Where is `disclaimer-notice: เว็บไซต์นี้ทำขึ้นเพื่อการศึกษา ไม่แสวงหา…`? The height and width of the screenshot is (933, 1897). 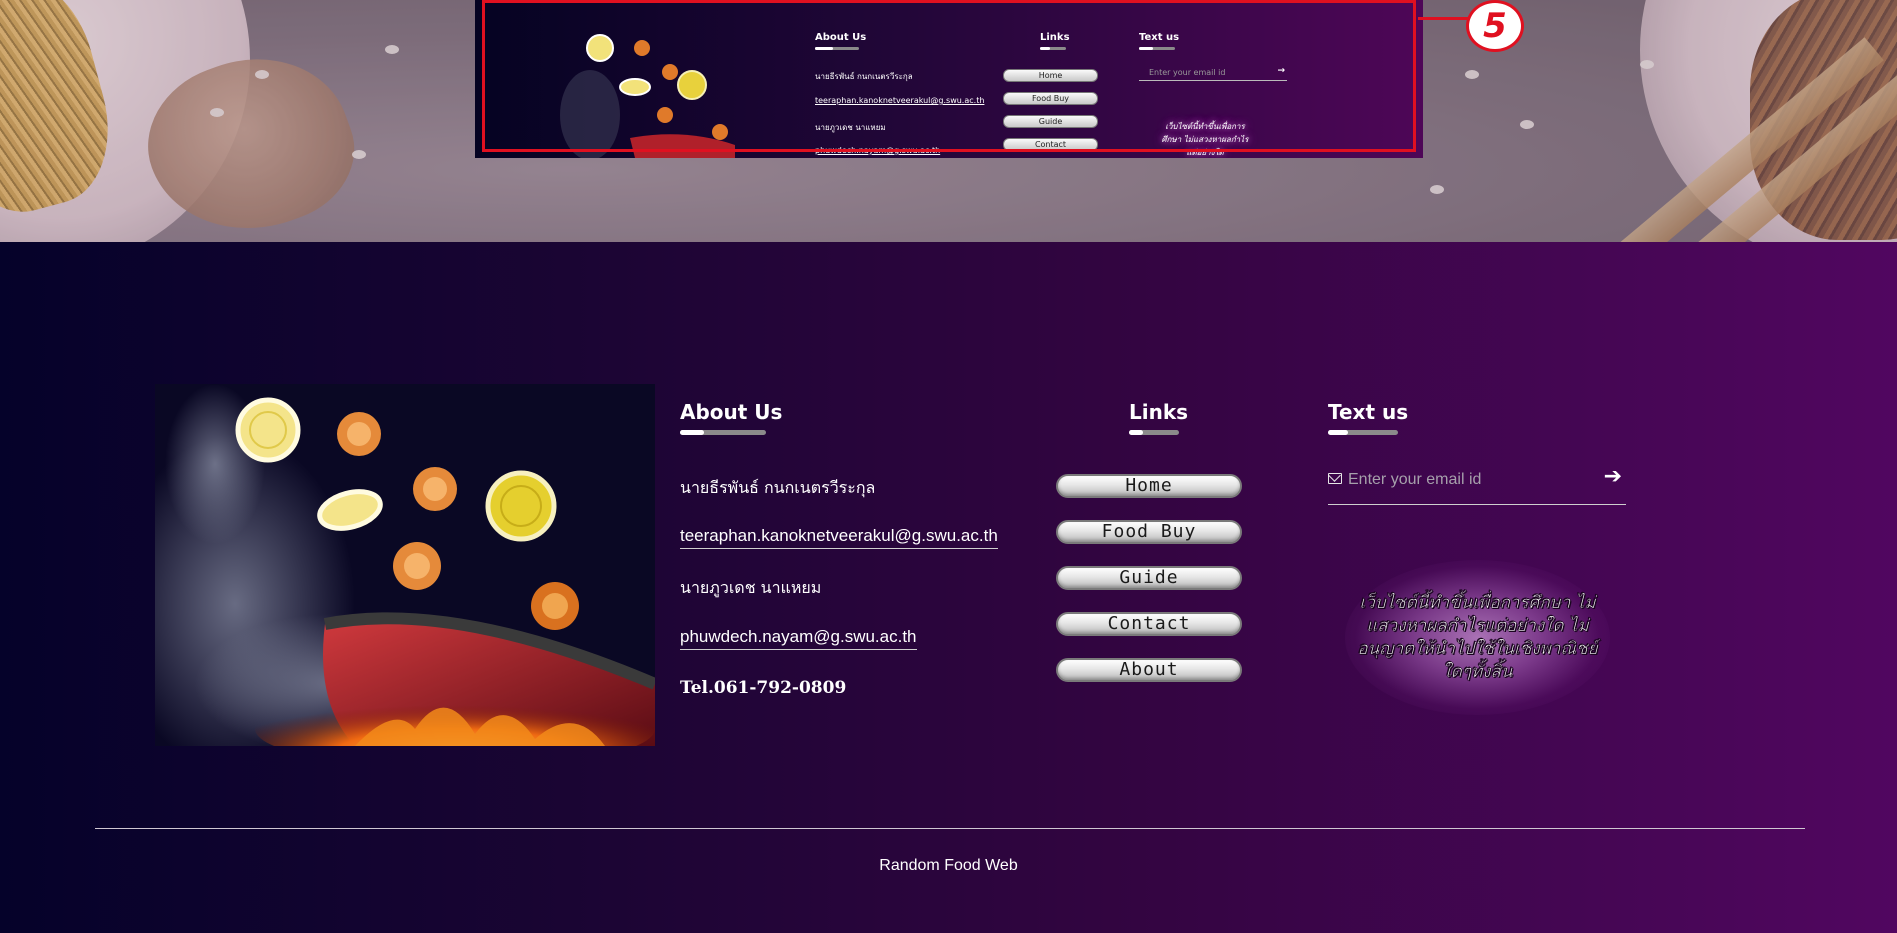 disclaimer-notice: เว็บไซต์นี้ทำขึ้นเพื่อการศึกษา ไม่แสวงหา… is located at coordinates (1477, 638).